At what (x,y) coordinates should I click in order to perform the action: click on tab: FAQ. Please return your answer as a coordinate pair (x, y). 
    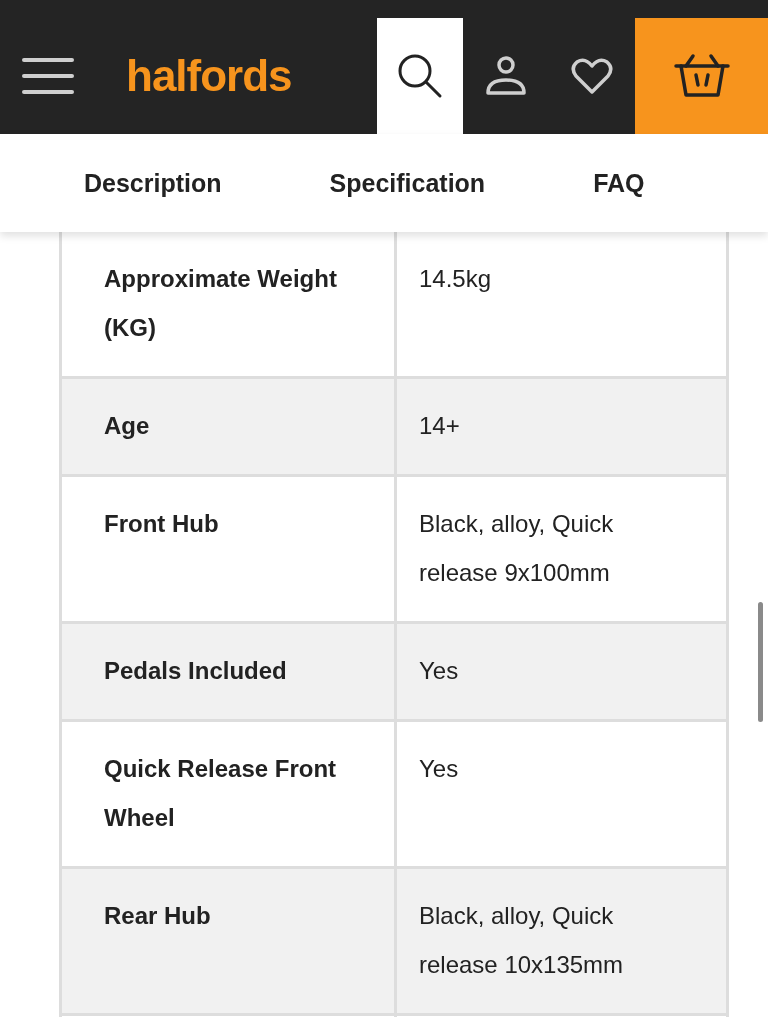
    Looking at the image, I should click on (619, 183).